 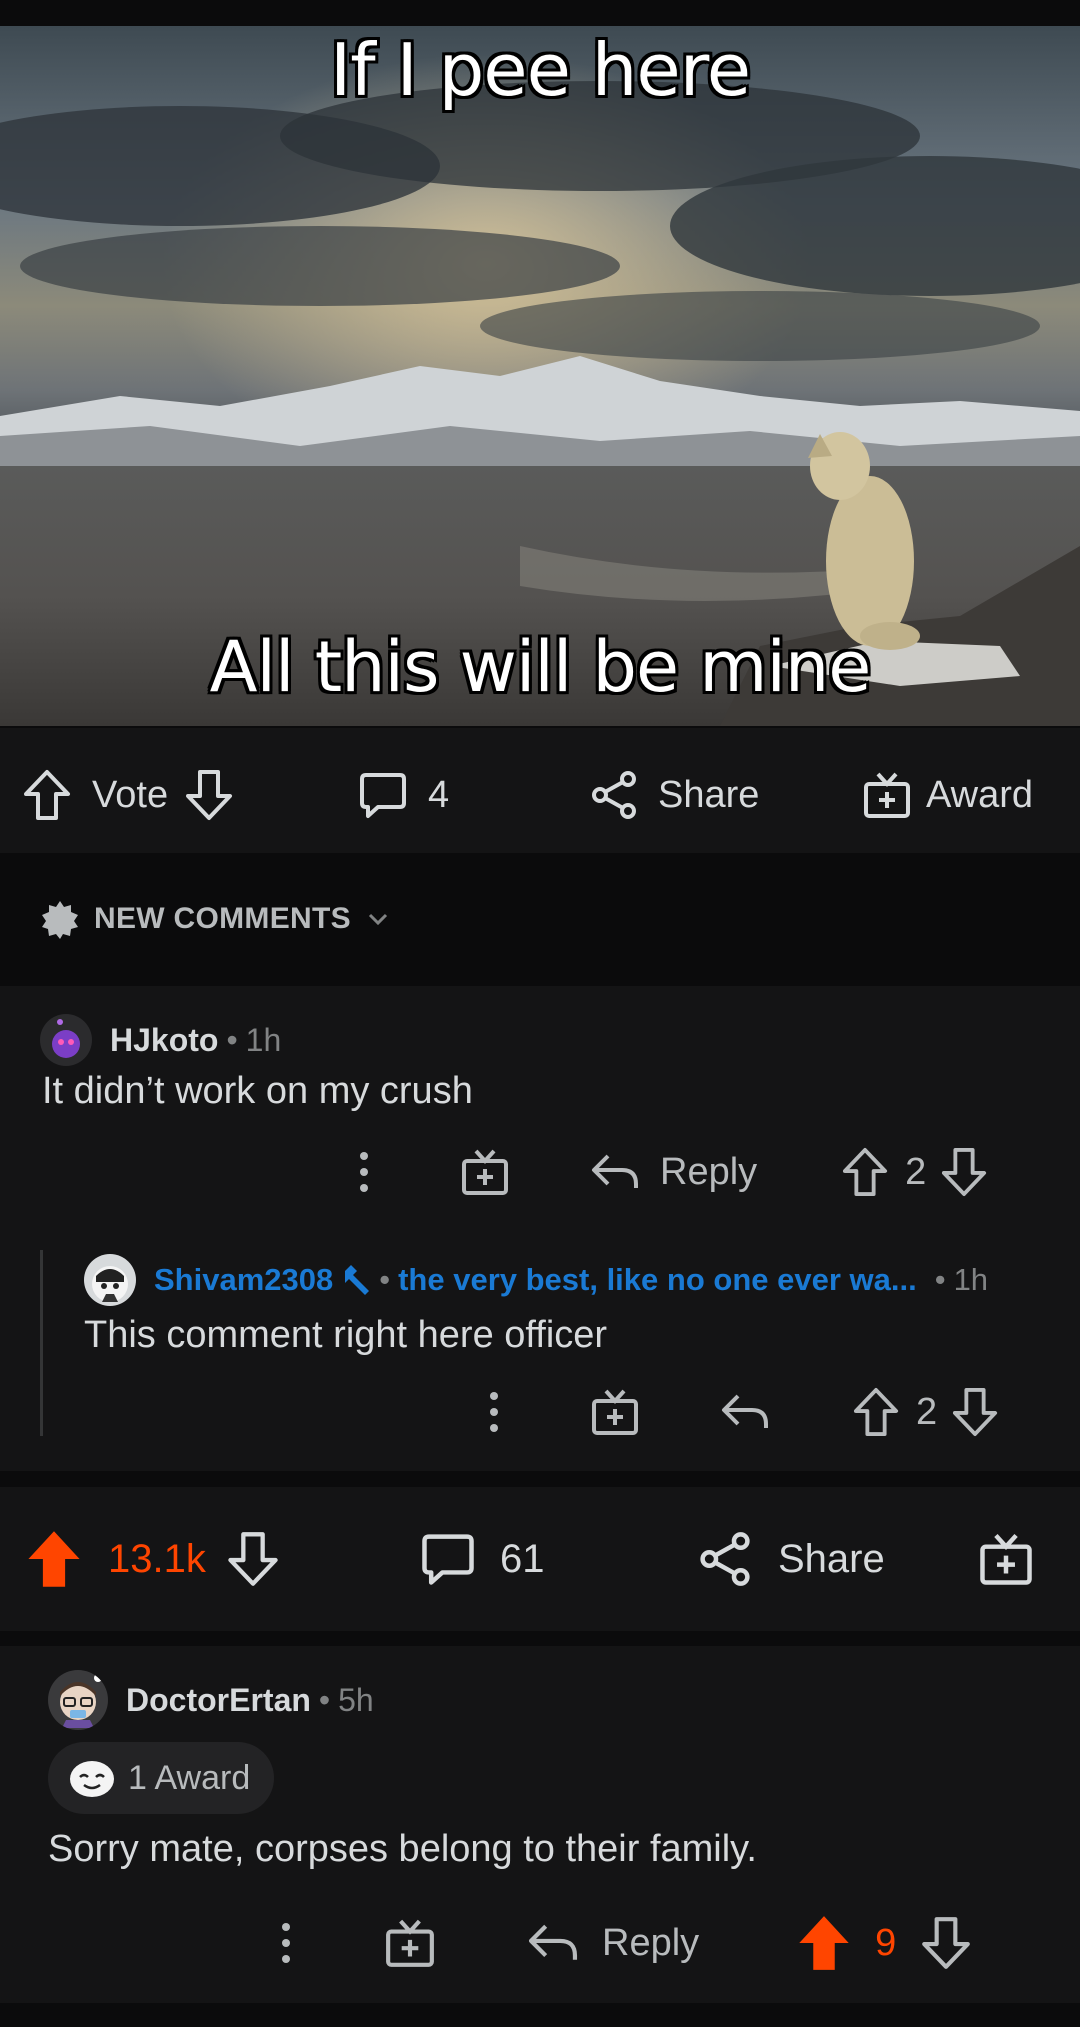 I want to click on post-score: 13.1k, so click(x=157, y=1558).